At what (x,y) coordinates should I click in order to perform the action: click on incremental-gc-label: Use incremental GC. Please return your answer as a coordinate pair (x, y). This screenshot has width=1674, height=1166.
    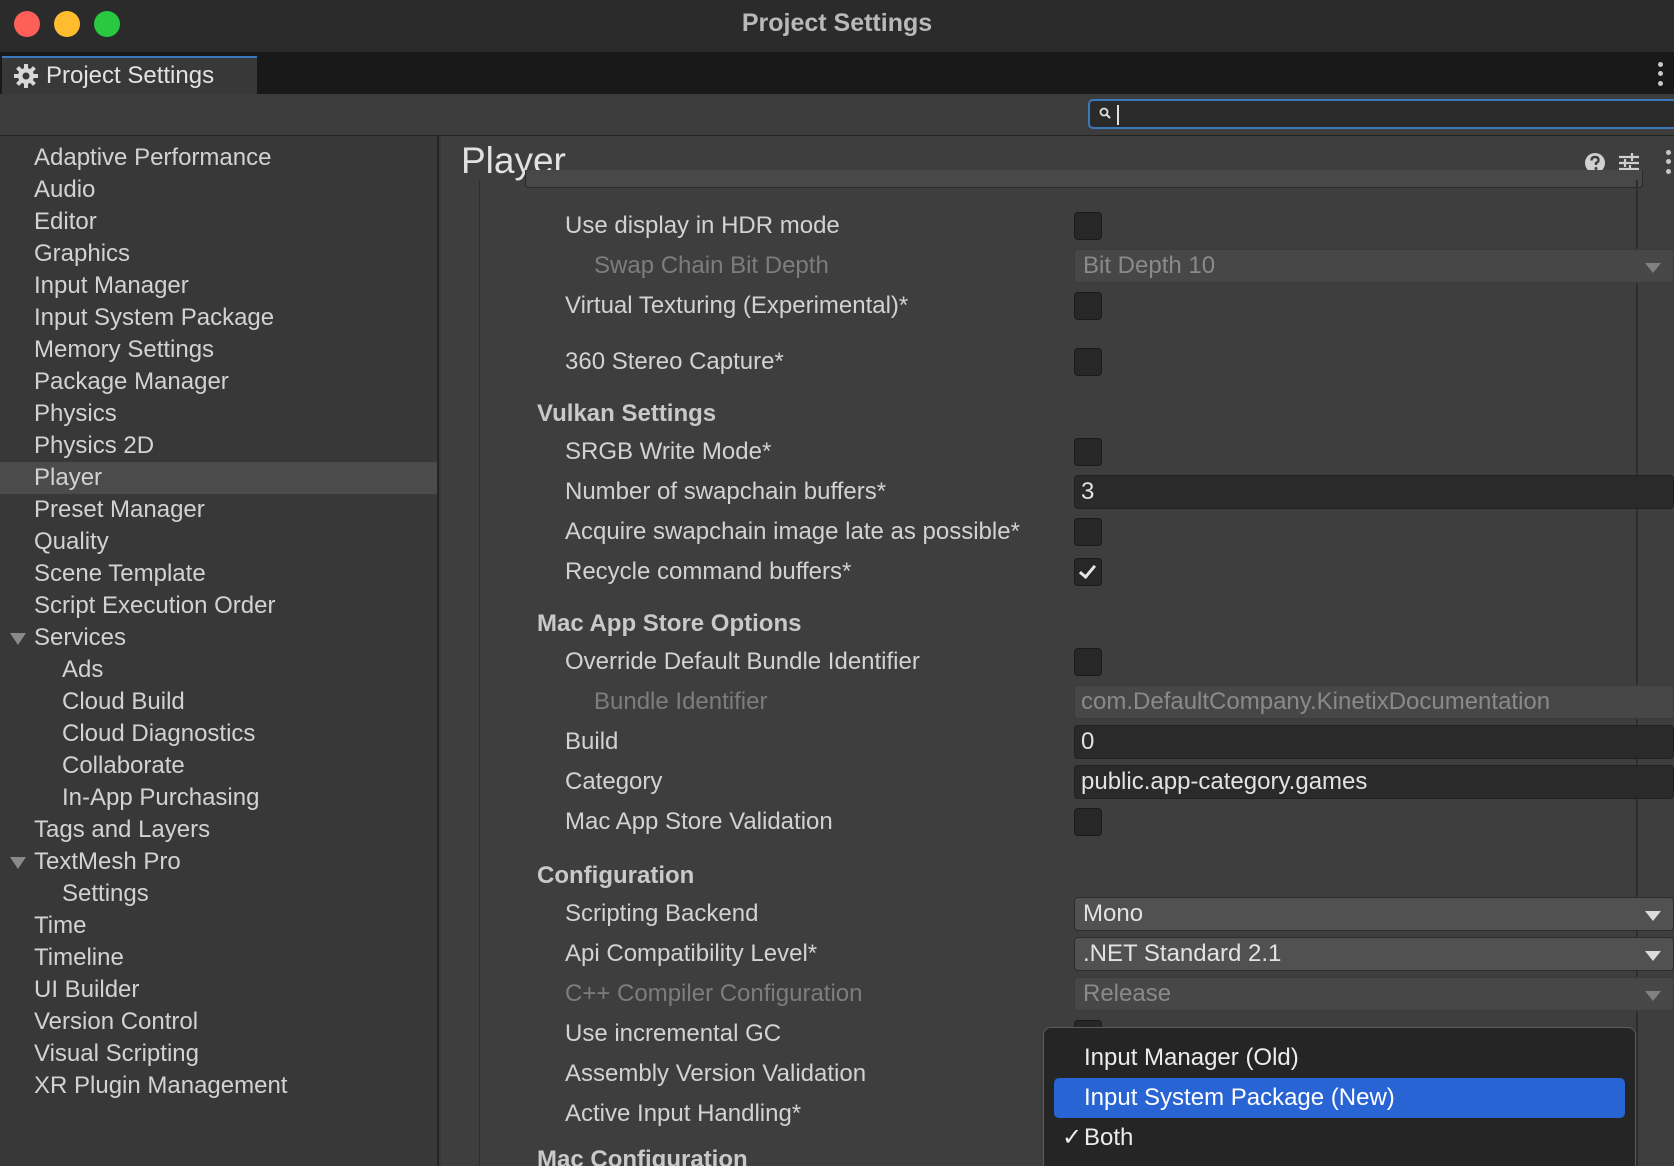
    Looking at the image, I should click on (673, 1033).